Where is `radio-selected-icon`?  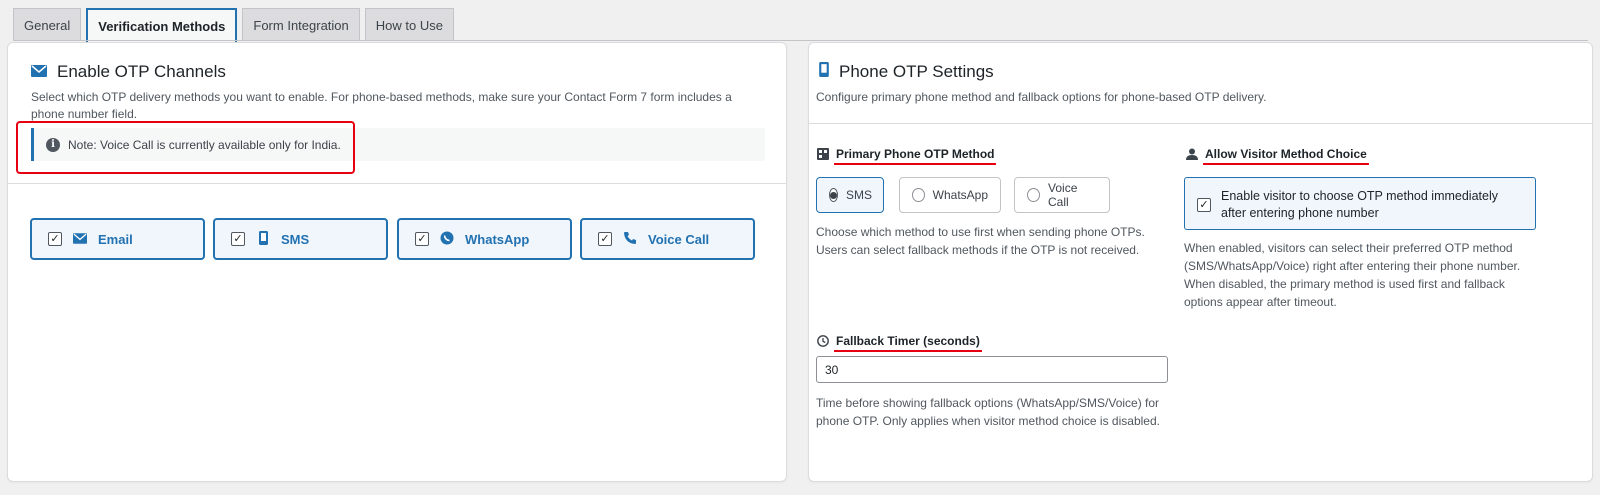 radio-selected-icon is located at coordinates (833, 195).